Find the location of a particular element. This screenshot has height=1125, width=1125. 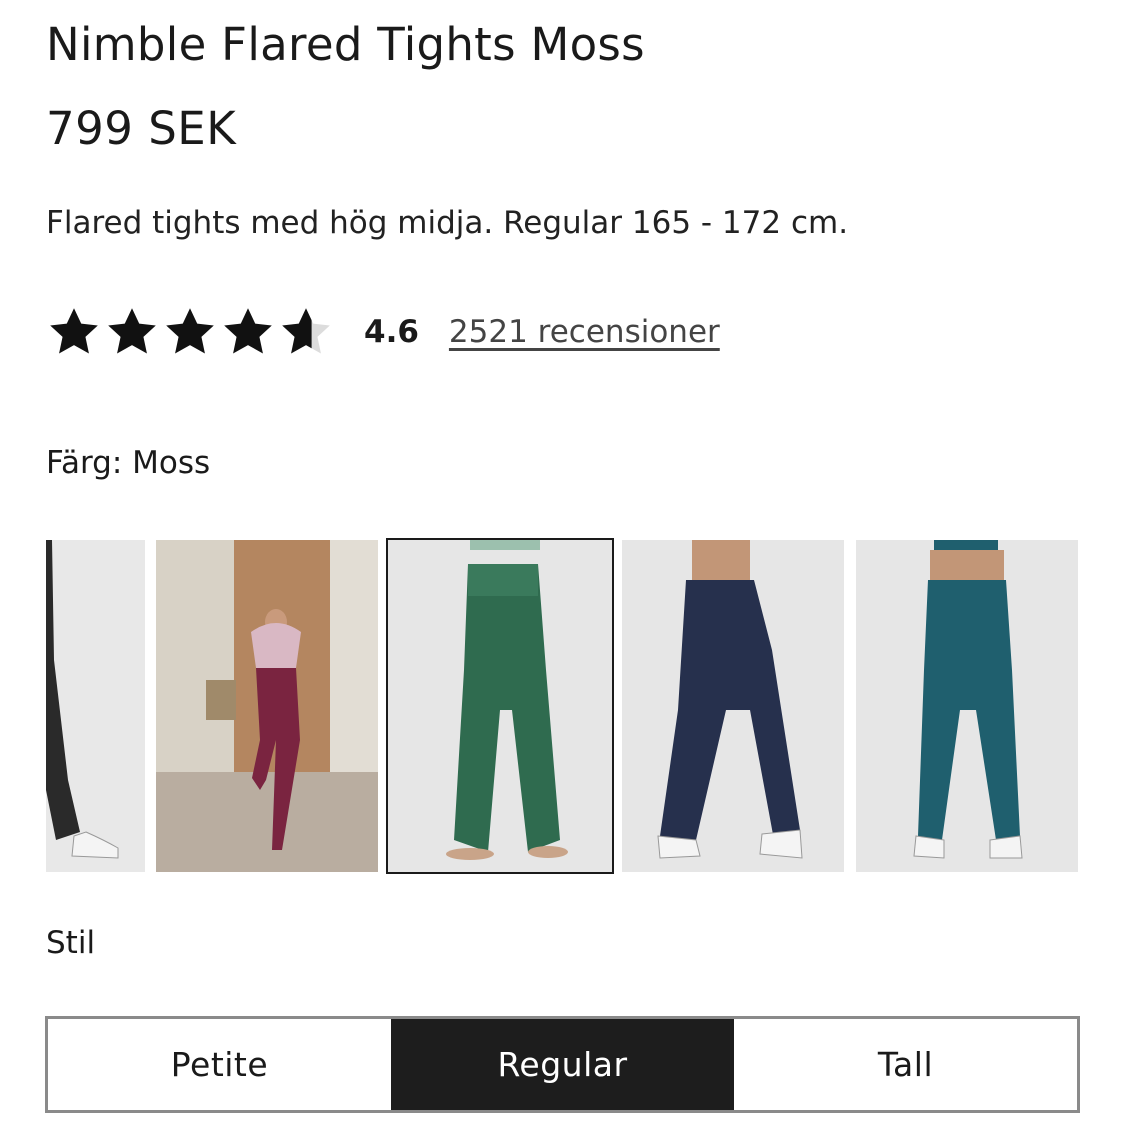

style-option-regular: Regular is located at coordinates (562, 1064).